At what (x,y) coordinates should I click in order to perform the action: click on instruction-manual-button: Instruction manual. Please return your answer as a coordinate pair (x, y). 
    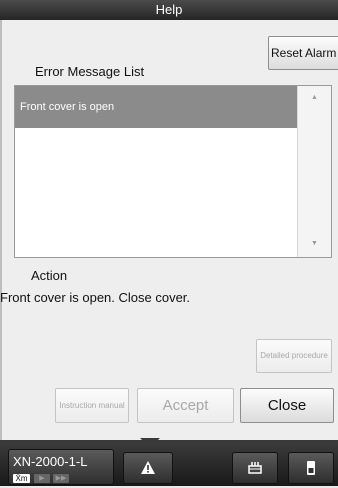
    Looking at the image, I should click on (92, 405).